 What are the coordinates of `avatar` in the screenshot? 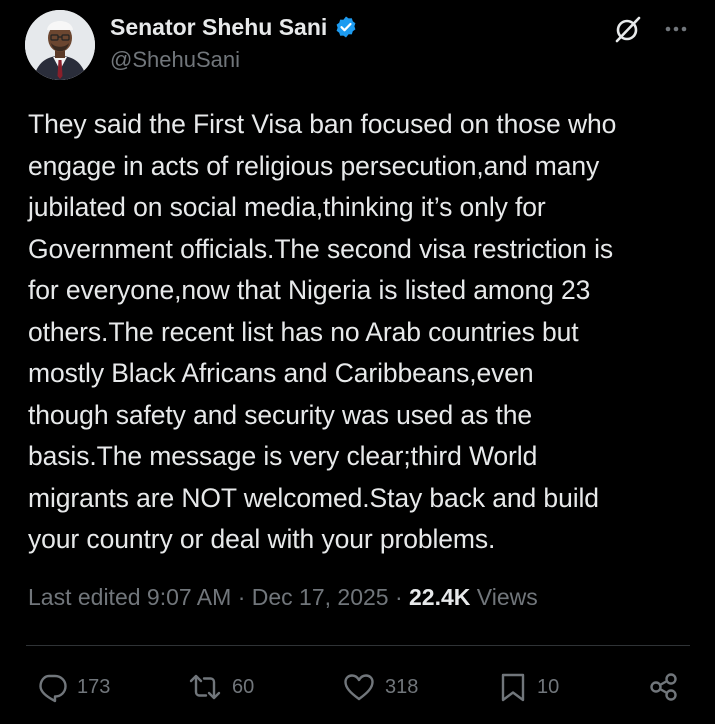 It's located at (60, 45).